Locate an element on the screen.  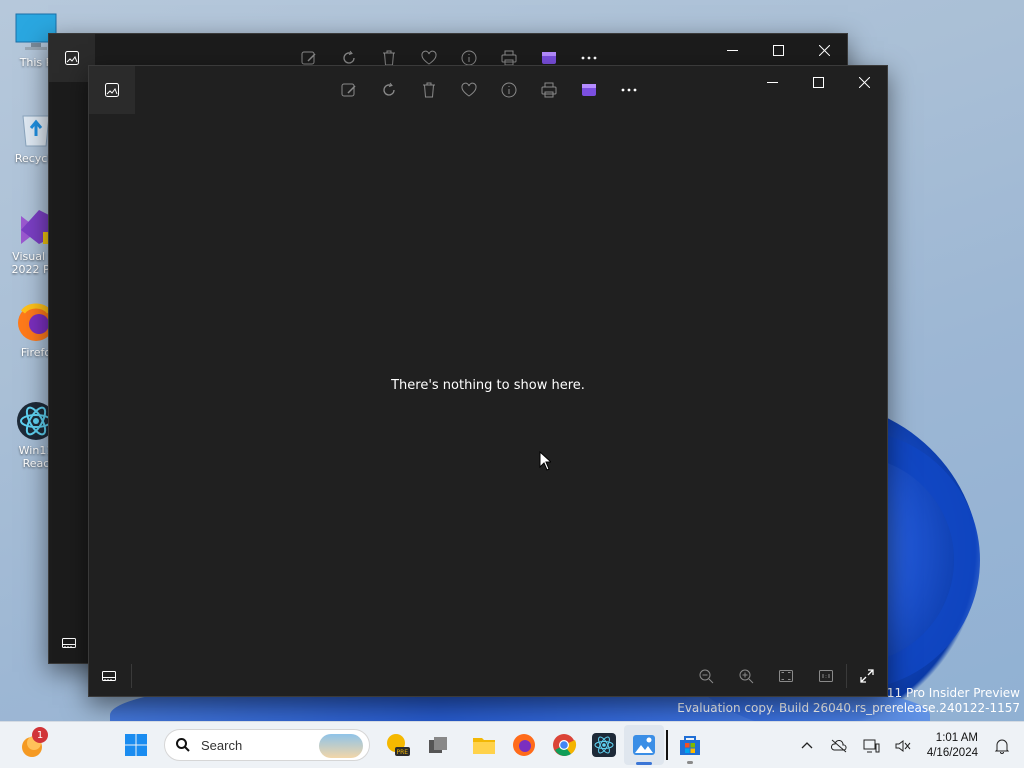
delete-button is located at coordinates (429, 90).